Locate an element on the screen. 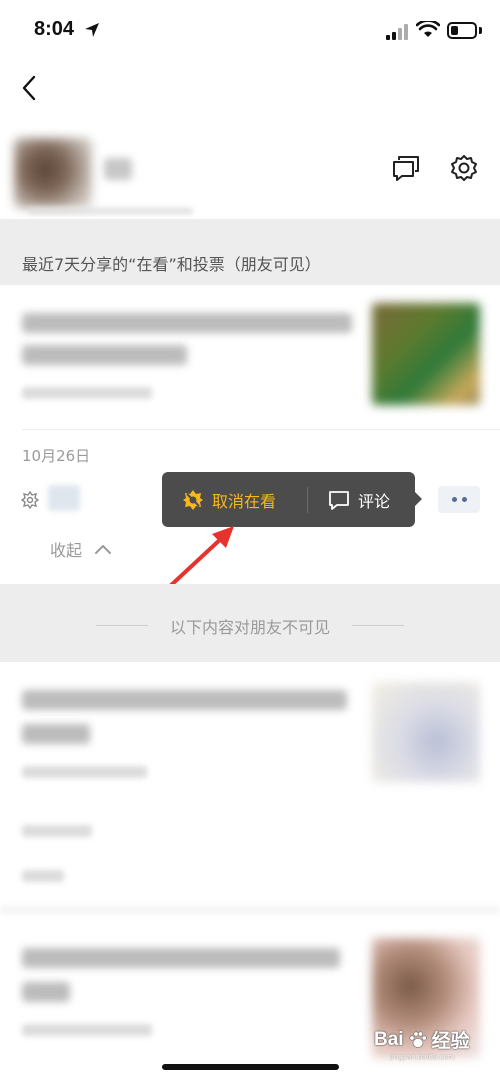 The height and width of the screenshot is (1082, 500). profile-header is located at coordinates (250, 175).